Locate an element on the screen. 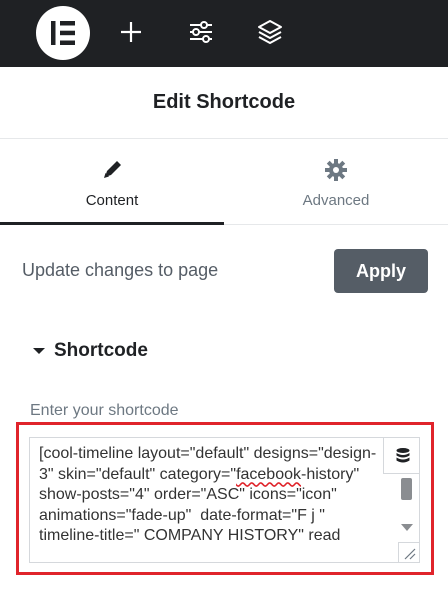 Image resolution: width=448 pixels, height=597 pixels. section-title: Shortcode is located at coordinates (101, 350).